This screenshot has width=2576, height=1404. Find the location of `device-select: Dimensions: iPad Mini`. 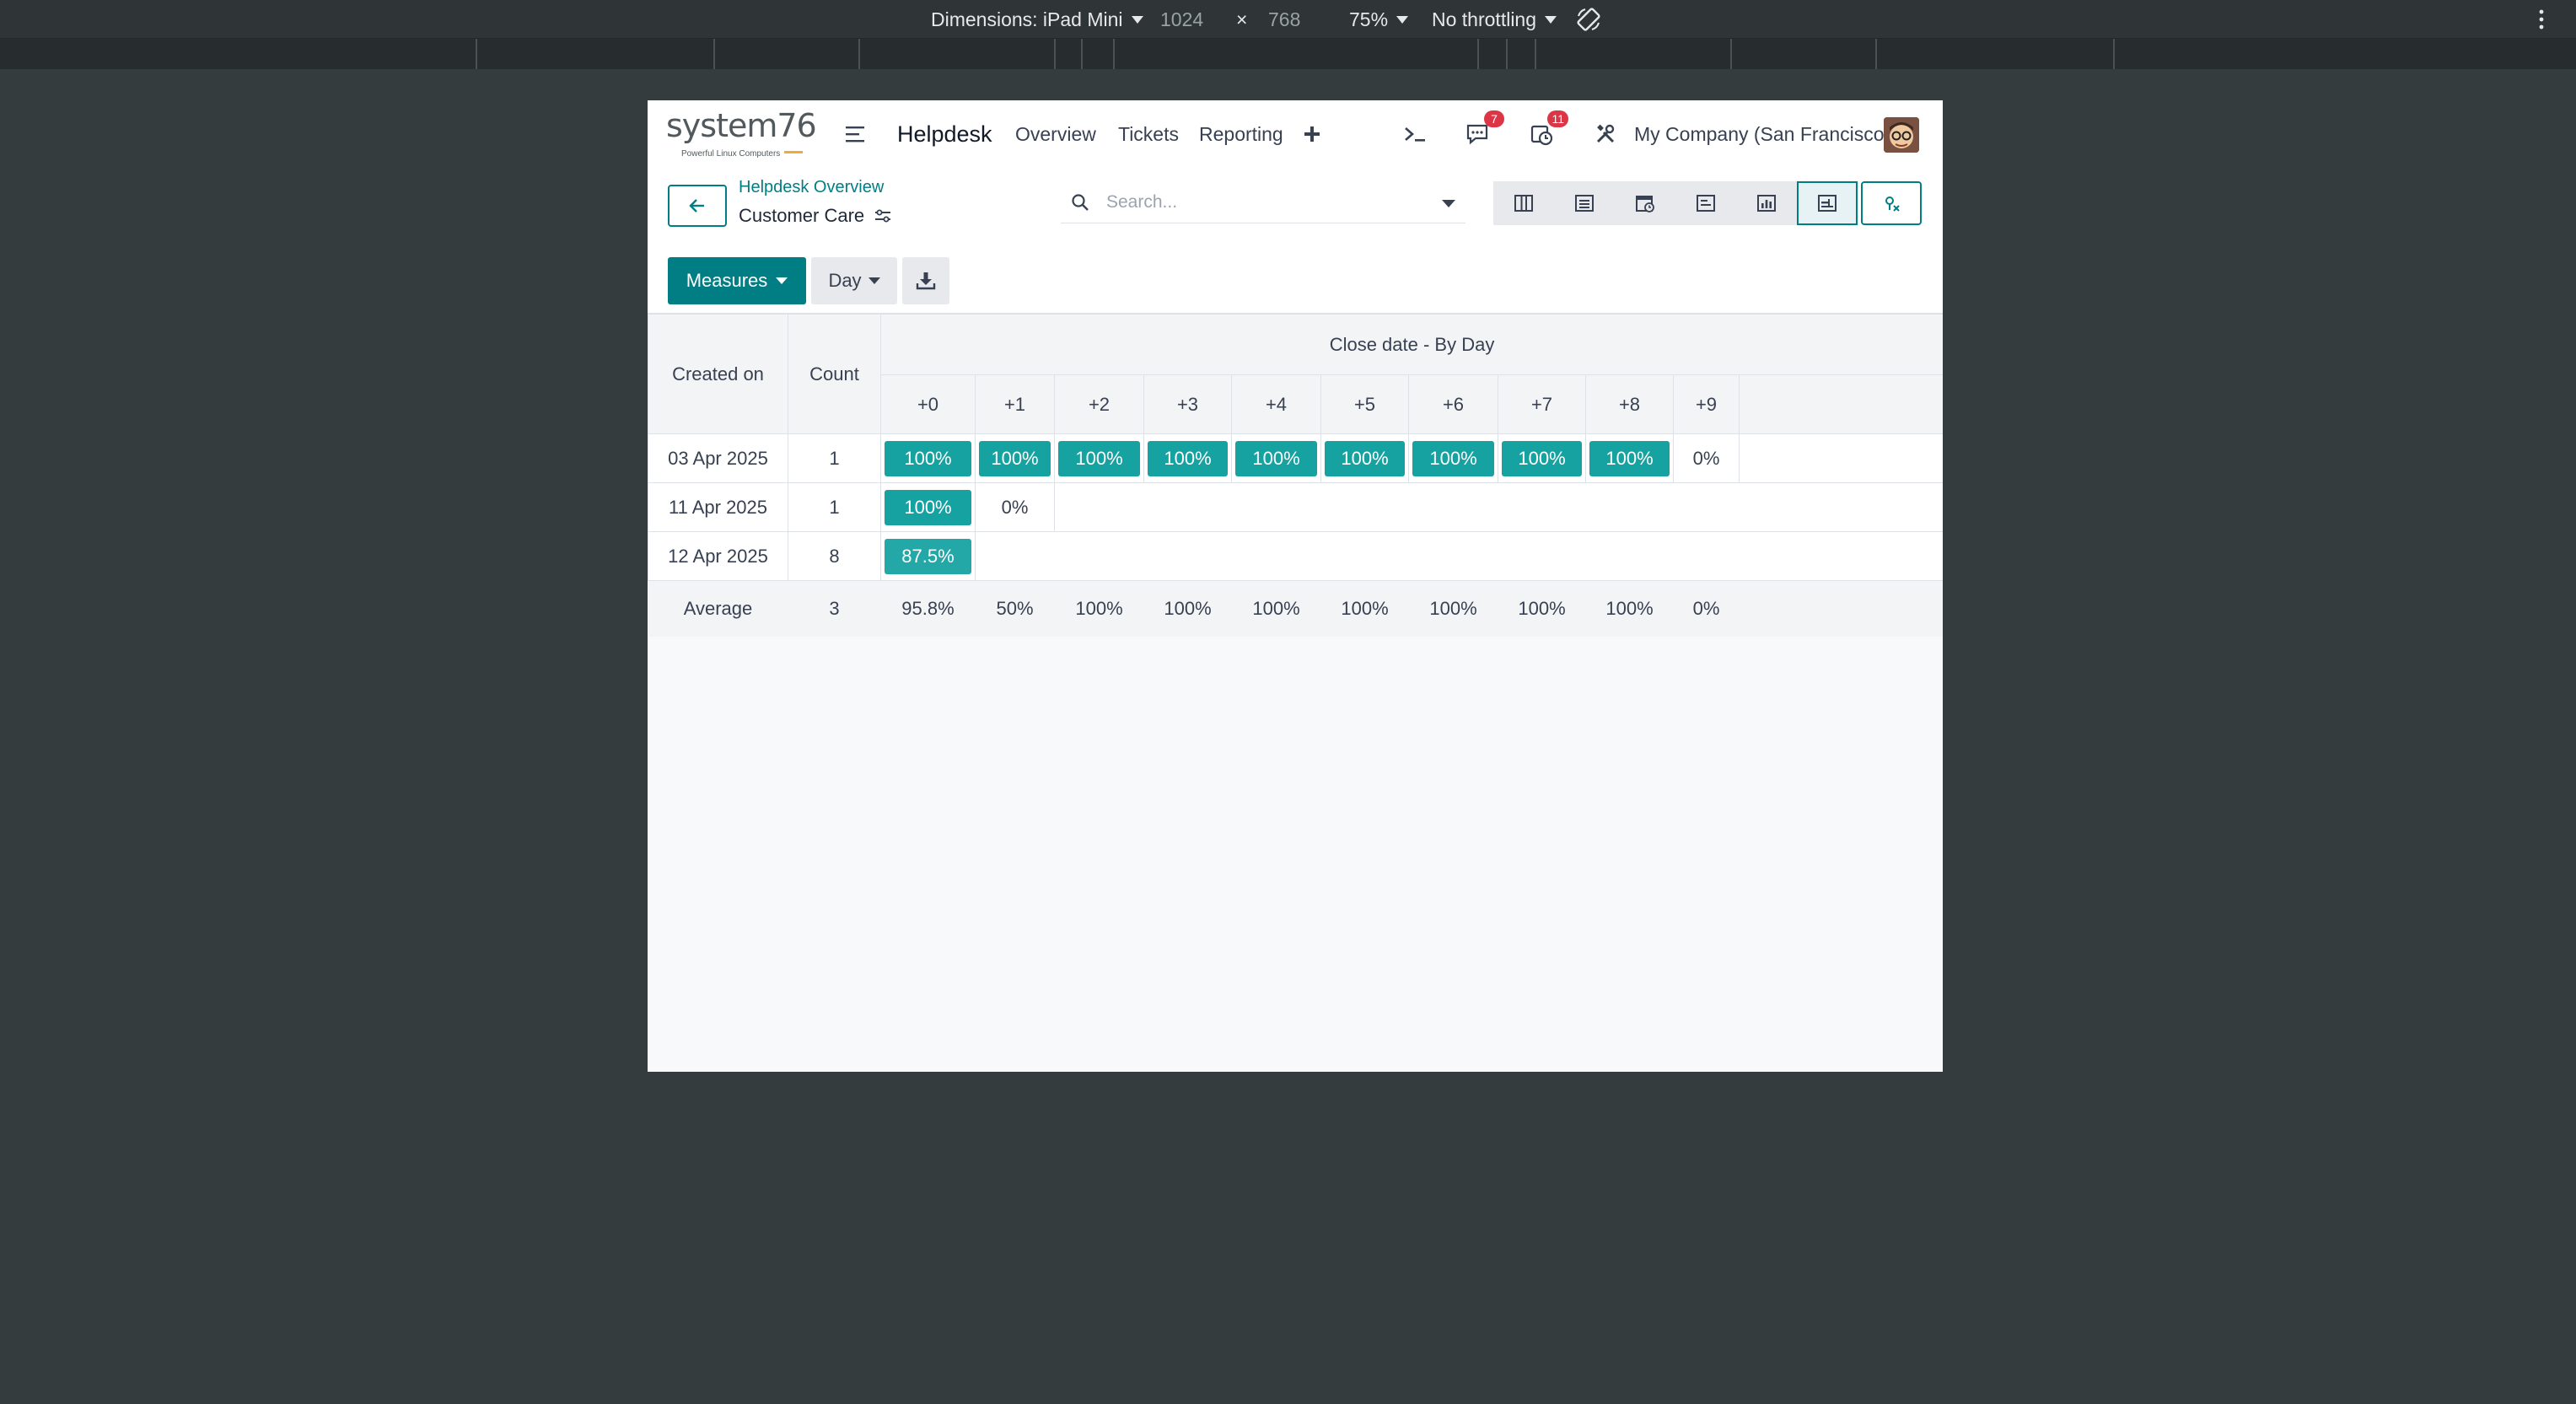

device-select: Dimensions: iPad Mini is located at coordinates (1037, 19).